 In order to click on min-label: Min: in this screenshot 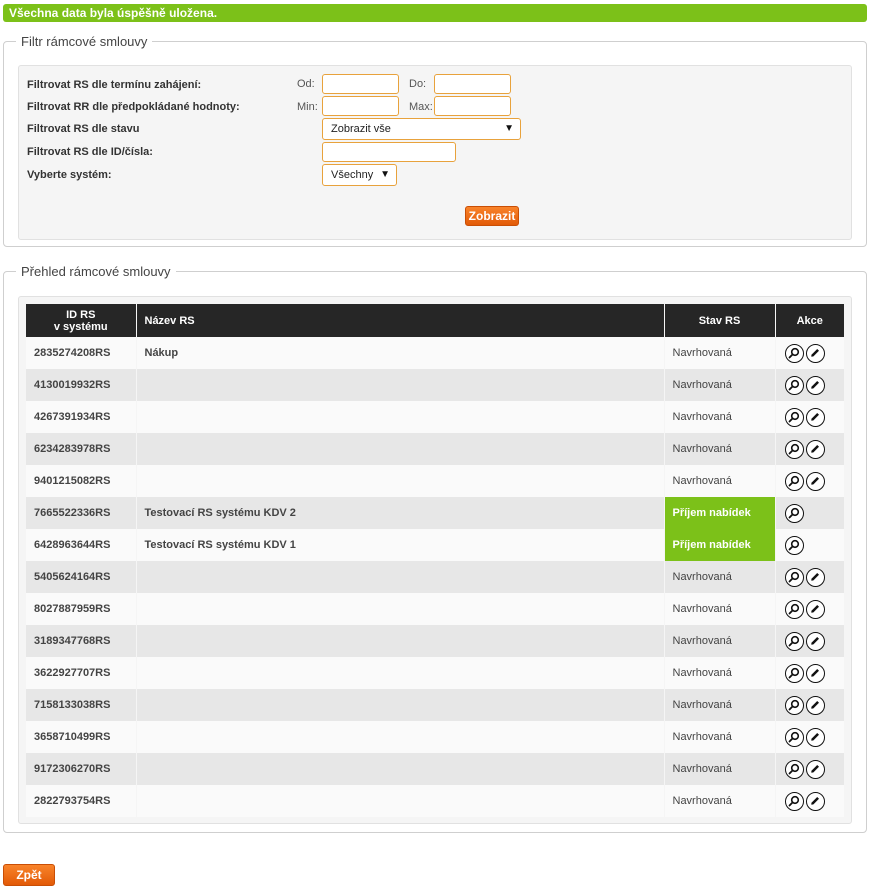, I will do `click(307, 107)`.